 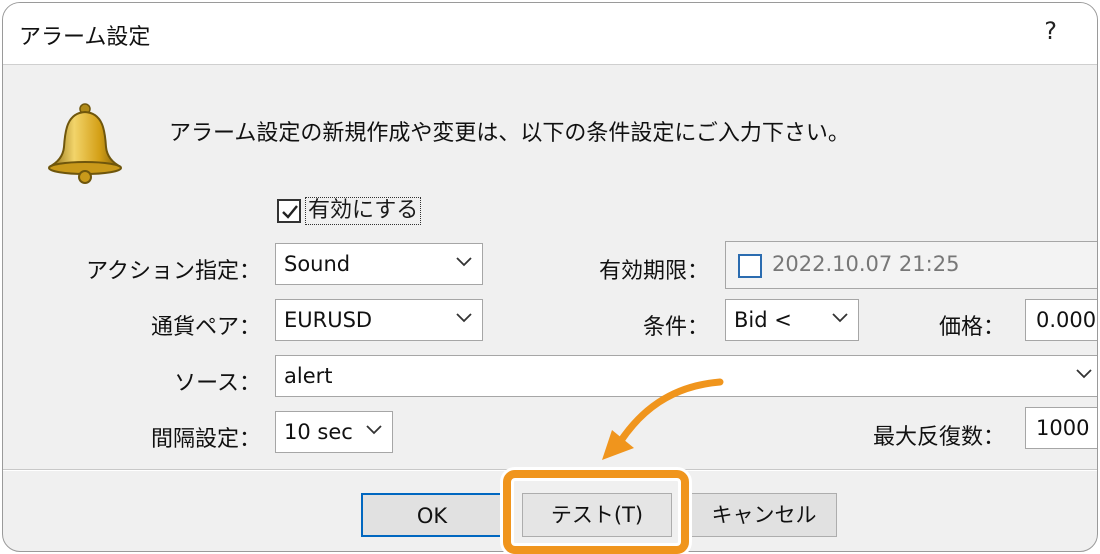 What do you see at coordinates (173, 271) in the screenshot?
I see `action-label: アクション指定：` at bounding box center [173, 271].